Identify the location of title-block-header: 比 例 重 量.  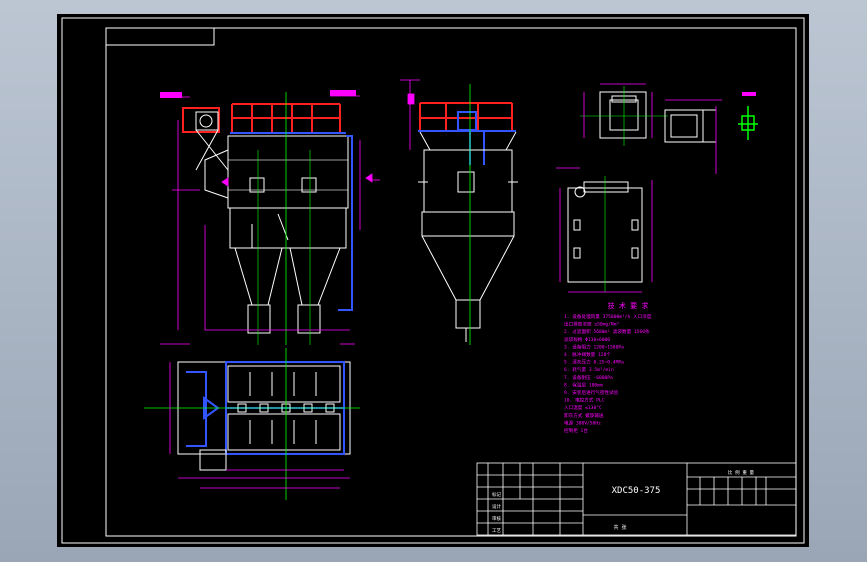
(741, 472).